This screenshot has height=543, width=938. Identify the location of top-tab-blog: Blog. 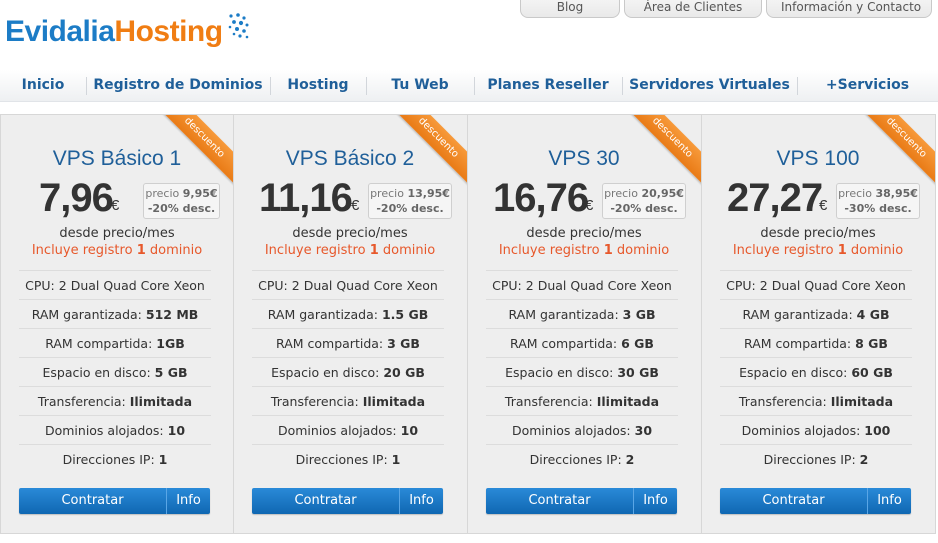
(570, 9).